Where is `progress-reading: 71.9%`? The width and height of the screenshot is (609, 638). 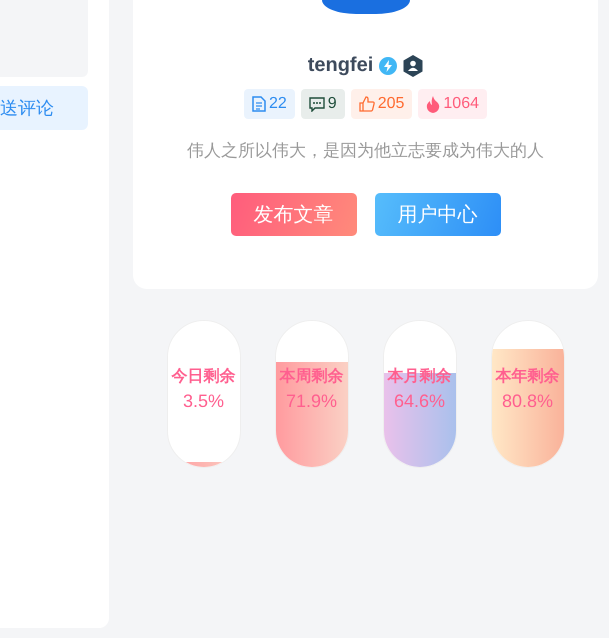 progress-reading: 71.9% is located at coordinates (312, 401).